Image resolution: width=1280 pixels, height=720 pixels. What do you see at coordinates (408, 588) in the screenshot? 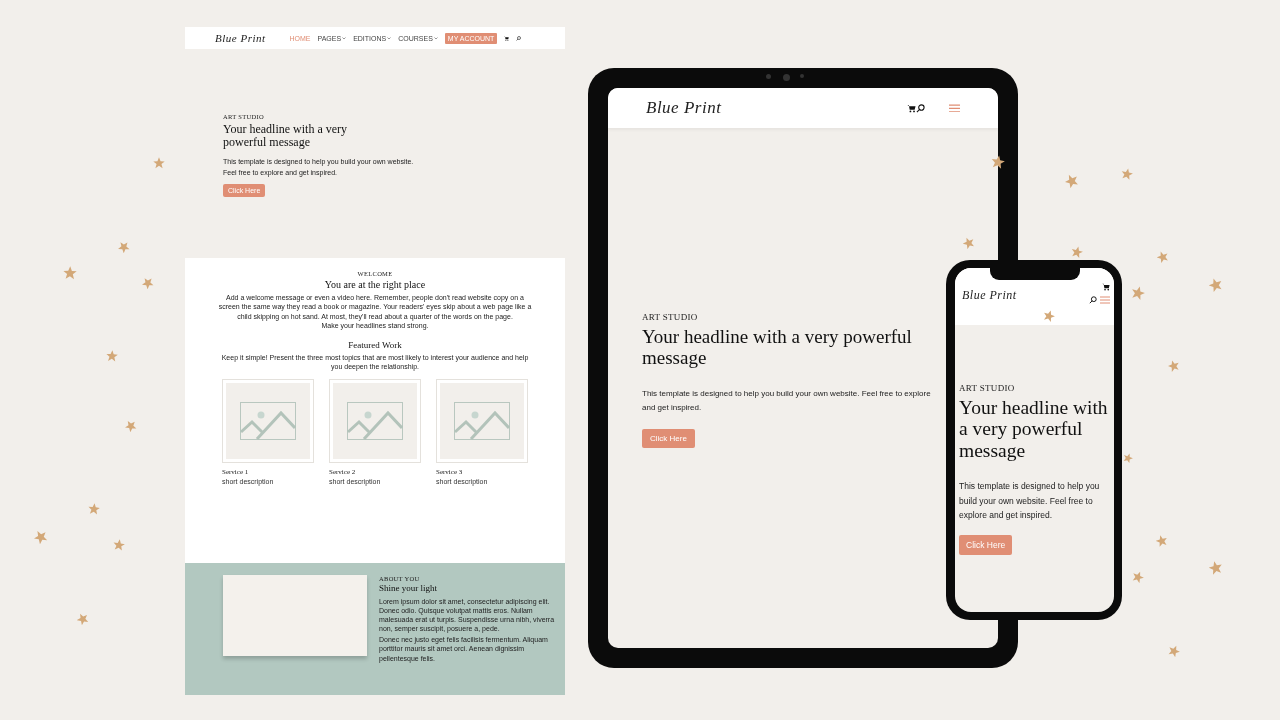
I see `section-title: Shine your light` at bounding box center [408, 588].